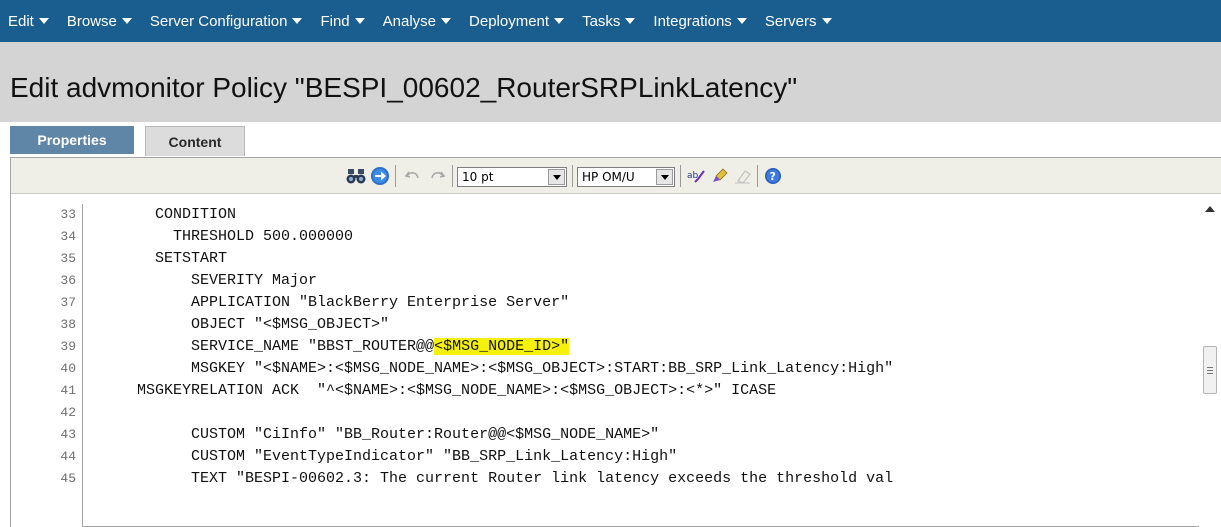 This screenshot has height=527, width=1221. What do you see at coordinates (68, 280) in the screenshot?
I see `line-number: 36` at bounding box center [68, 280].